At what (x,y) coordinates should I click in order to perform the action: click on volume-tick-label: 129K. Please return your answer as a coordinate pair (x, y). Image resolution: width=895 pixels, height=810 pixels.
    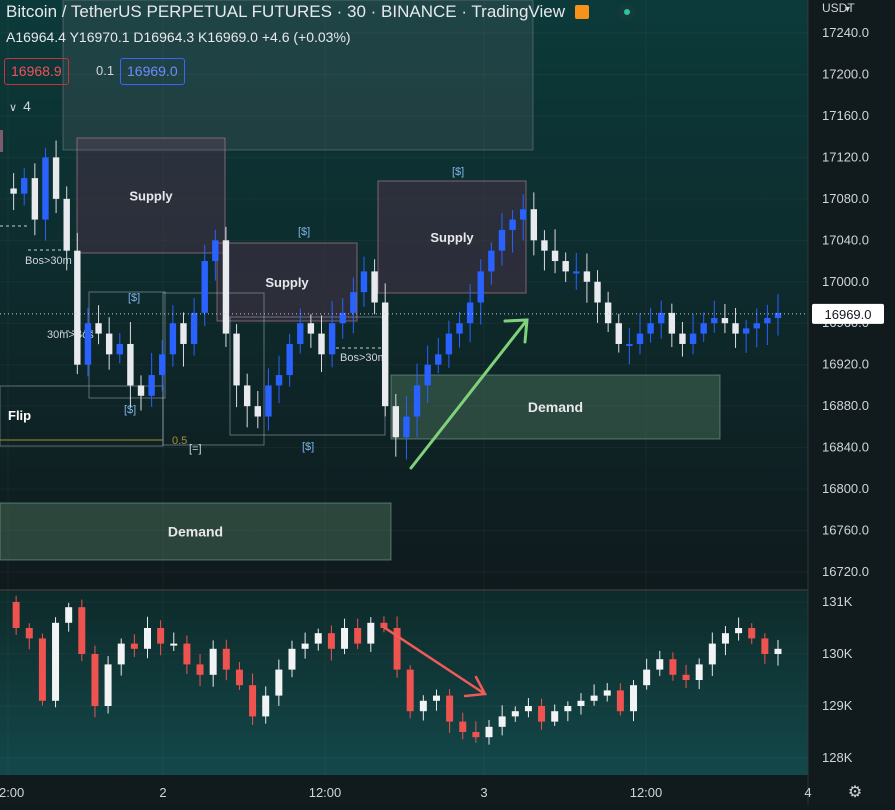
    Looking at the image, I should click on (837, 705).